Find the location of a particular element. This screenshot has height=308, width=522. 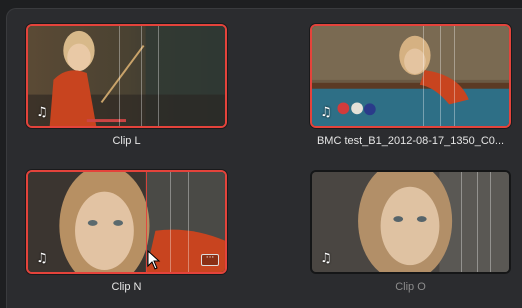

clip-l-image is located at coordinates (126, 76).